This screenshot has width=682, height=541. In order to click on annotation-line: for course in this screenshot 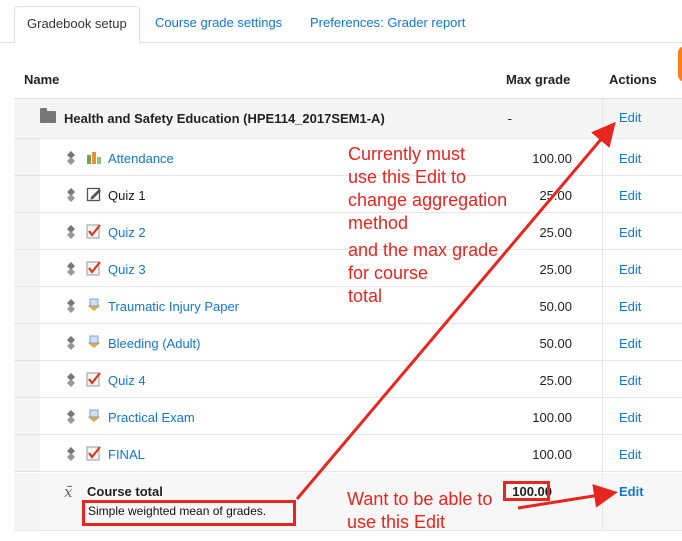, I will do `click(388, 273)`.